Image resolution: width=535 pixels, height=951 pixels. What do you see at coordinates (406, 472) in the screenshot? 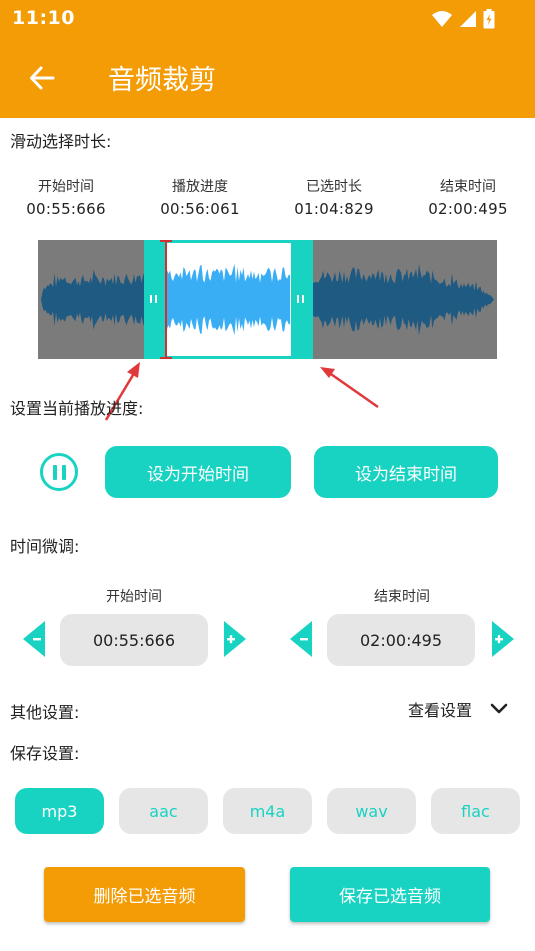
I see `set-end-button: 设为结束时间` at bounding box center [406, 472].